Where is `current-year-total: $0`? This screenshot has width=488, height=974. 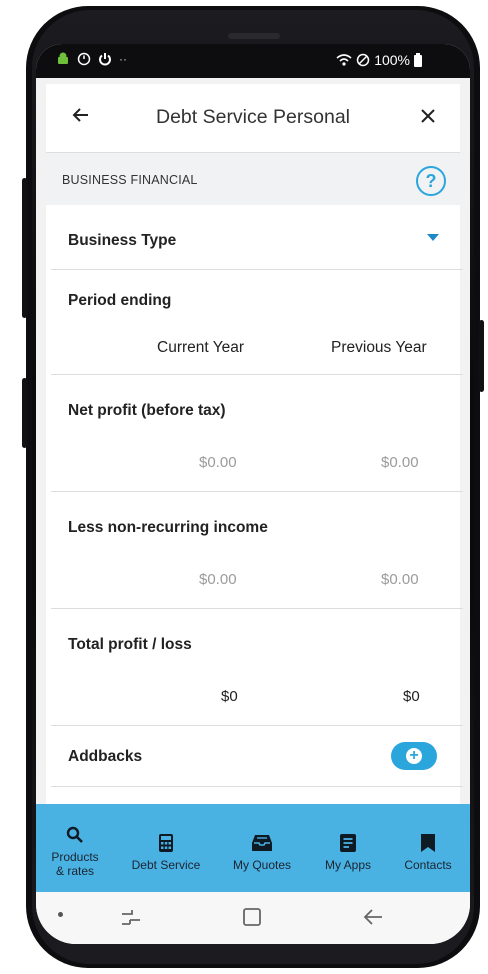
current-year-total: $0 is located at coordinates (229, 696).